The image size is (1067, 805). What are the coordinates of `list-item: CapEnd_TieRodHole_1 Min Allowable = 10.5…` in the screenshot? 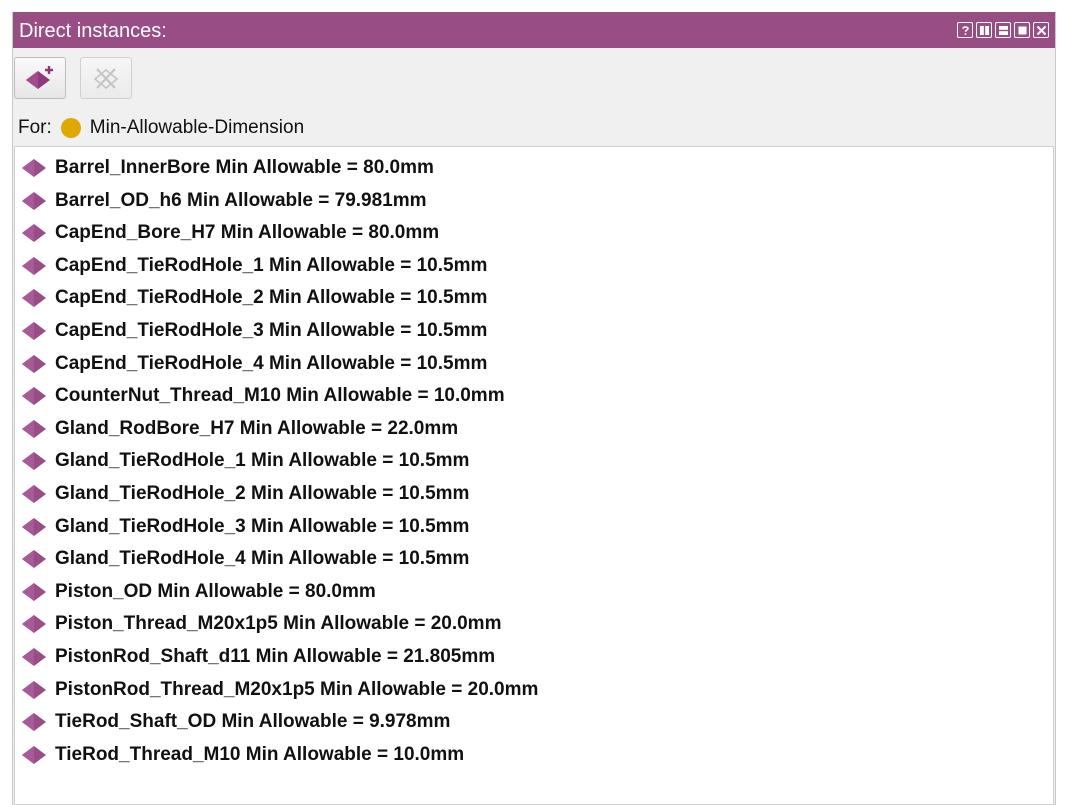 It's located at (254, 266).